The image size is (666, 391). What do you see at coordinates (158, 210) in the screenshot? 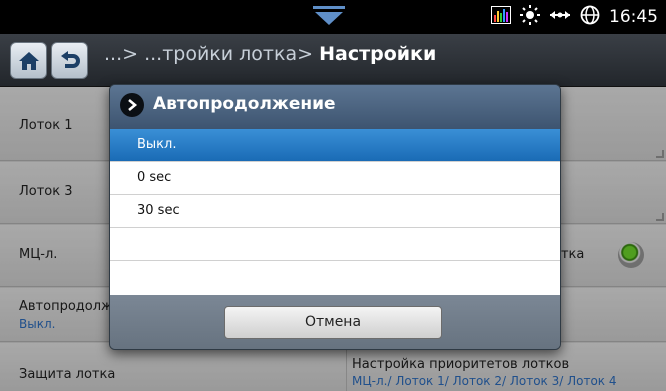
I see `option-label: 30 sec` at bounding box center [158, 210].